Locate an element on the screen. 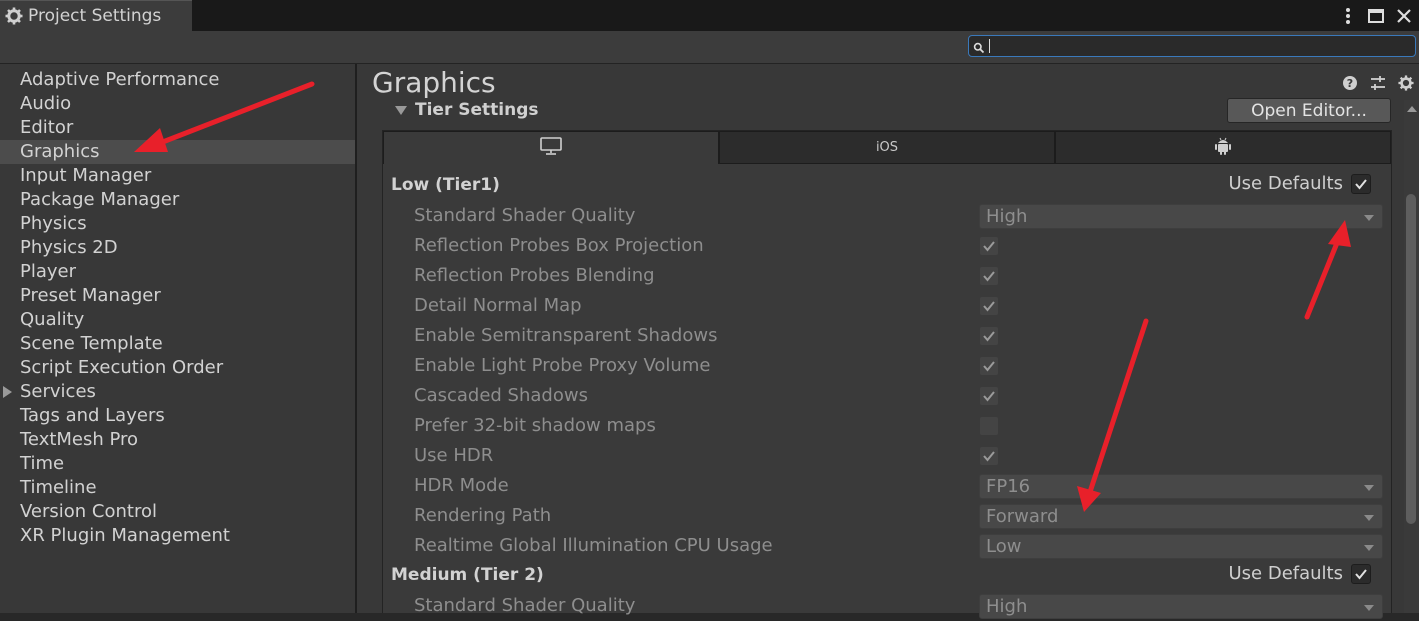  sidebar-item-xr-plugin-management: XR Plugin Management is located at coordinates (177, 536).